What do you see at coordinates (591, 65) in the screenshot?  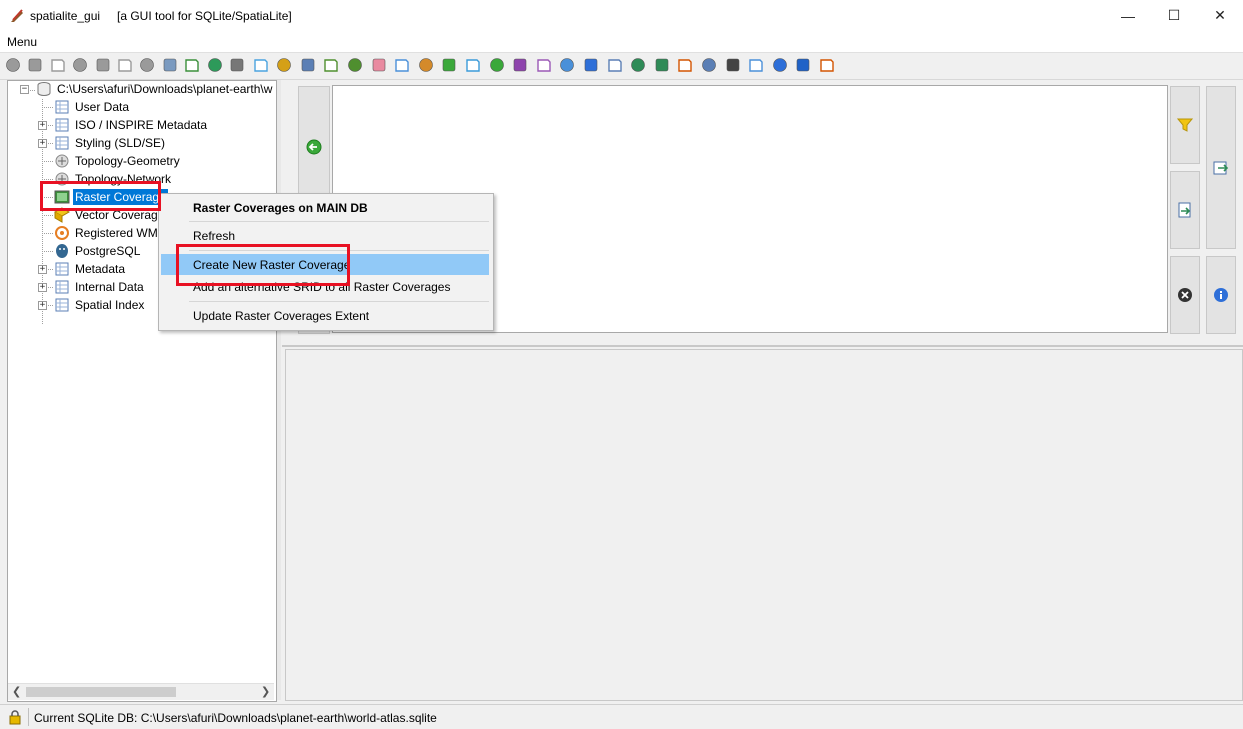 I see `toolbar-srid-icon` at bounding box center [591, 65].